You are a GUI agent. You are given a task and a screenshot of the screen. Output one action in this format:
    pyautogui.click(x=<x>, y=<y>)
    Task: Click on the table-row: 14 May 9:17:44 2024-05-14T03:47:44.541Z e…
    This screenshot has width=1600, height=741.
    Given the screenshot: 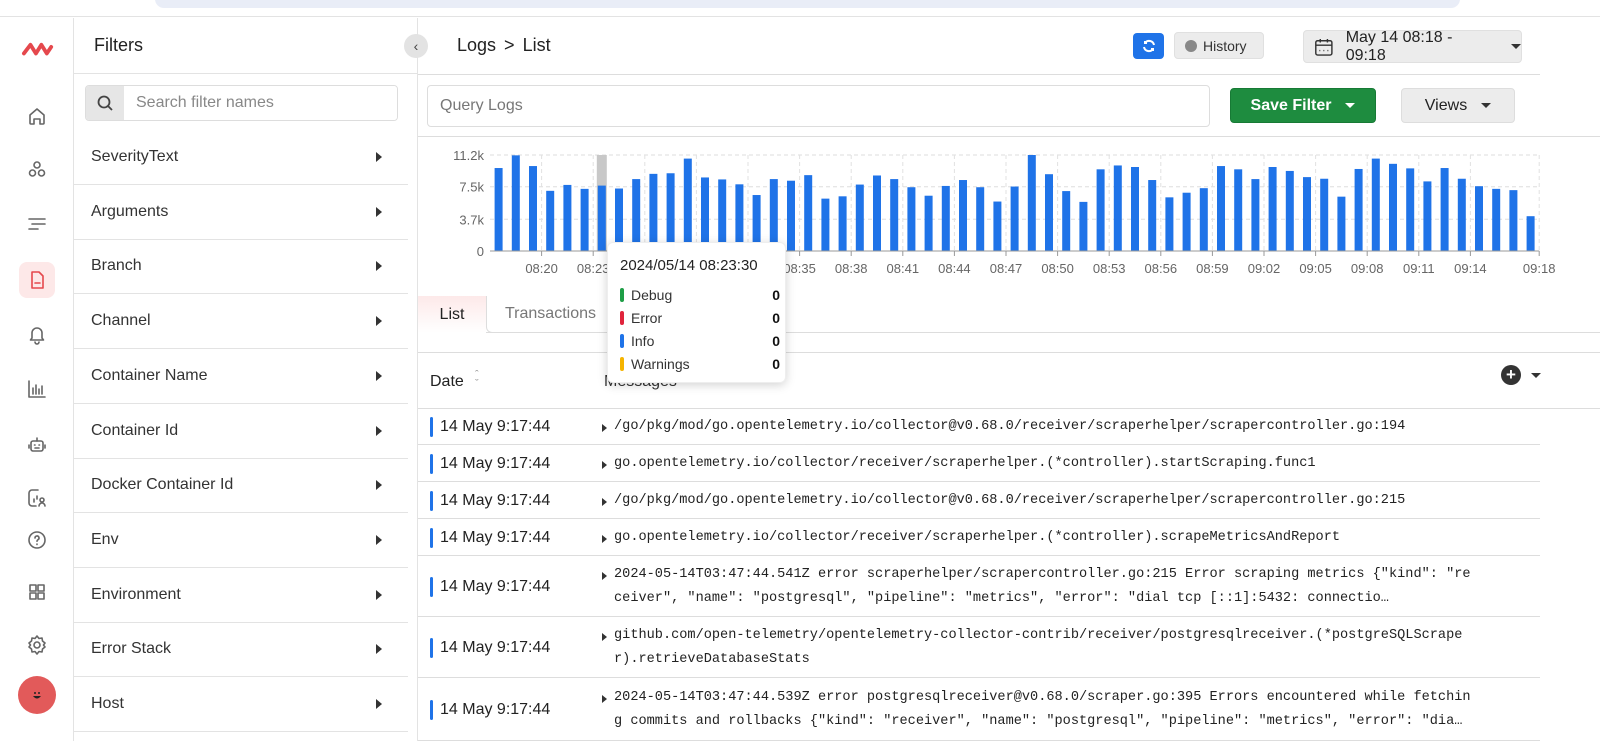 What is the action you would take?
    pyautogui.click(x=979, y=586)
    